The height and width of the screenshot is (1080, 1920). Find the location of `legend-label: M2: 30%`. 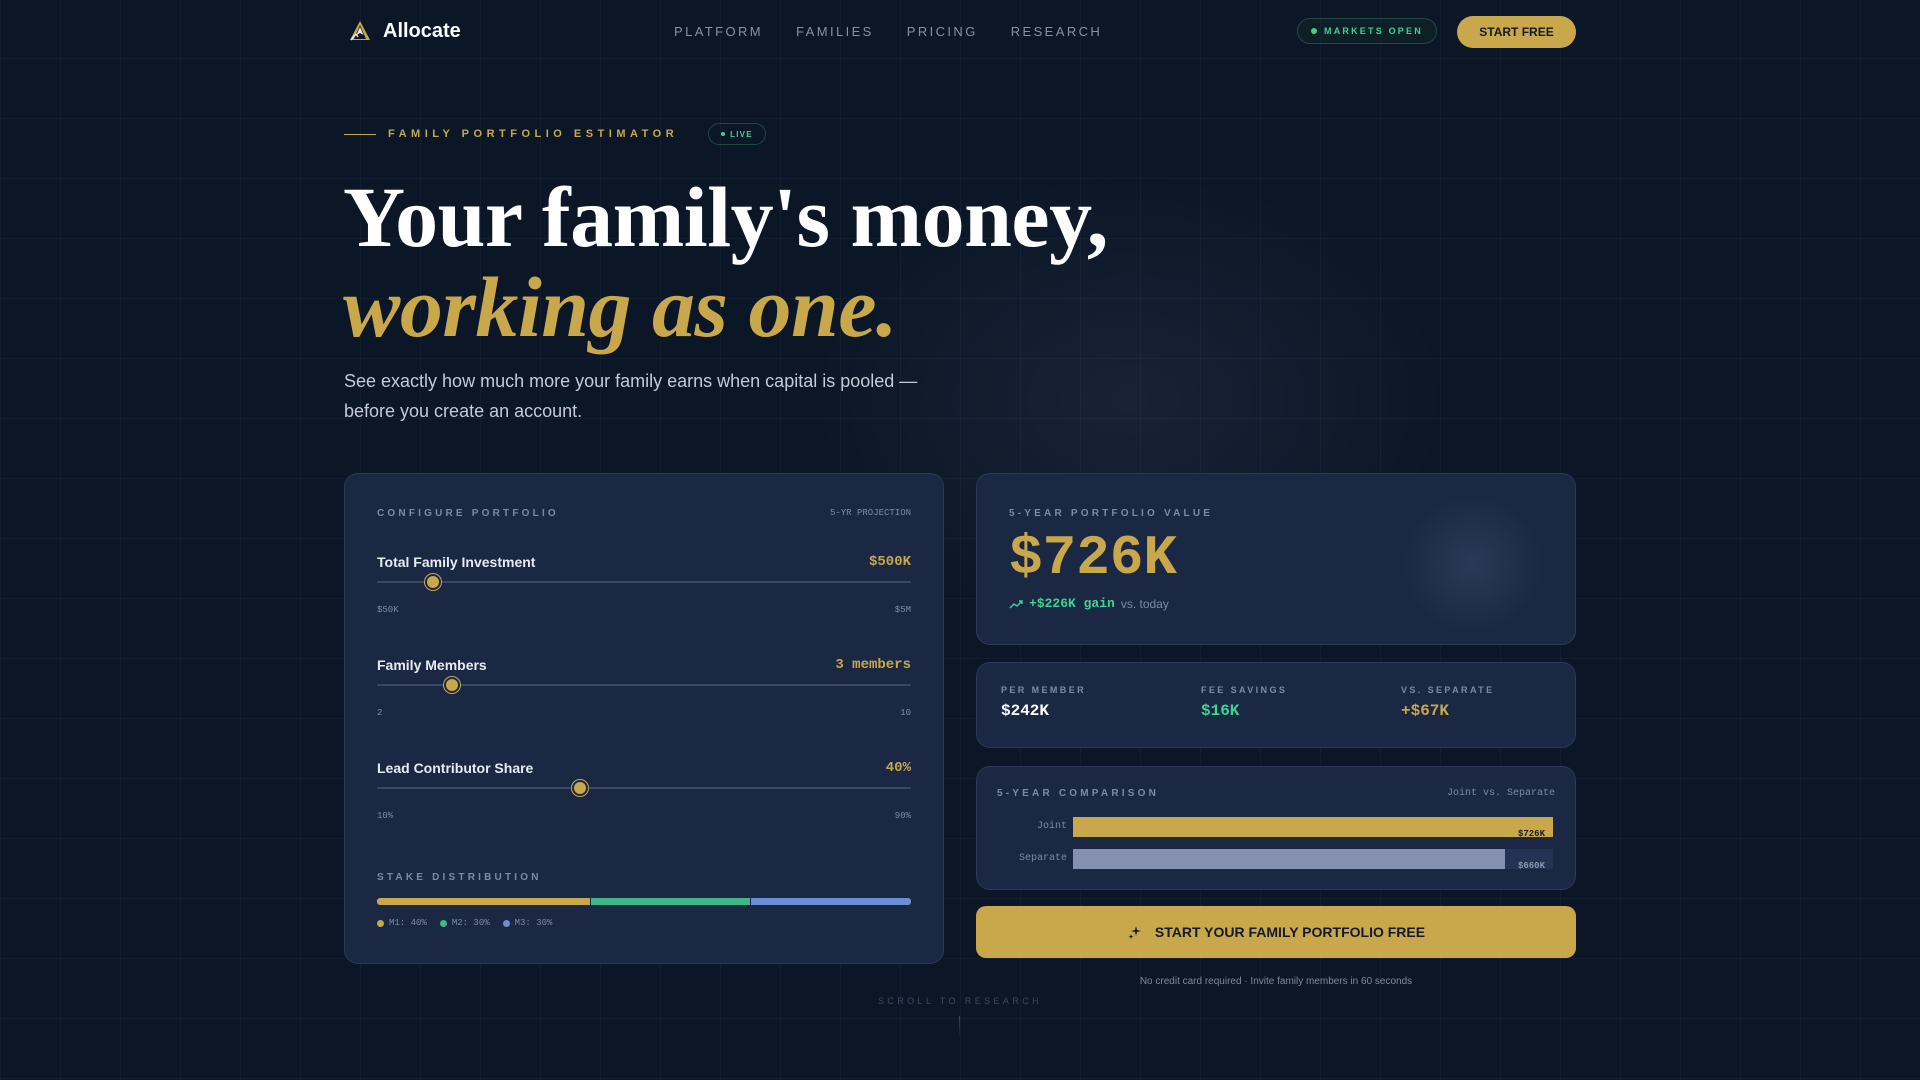

legend-label: M2: 30% is located at coordinates (470, 923).